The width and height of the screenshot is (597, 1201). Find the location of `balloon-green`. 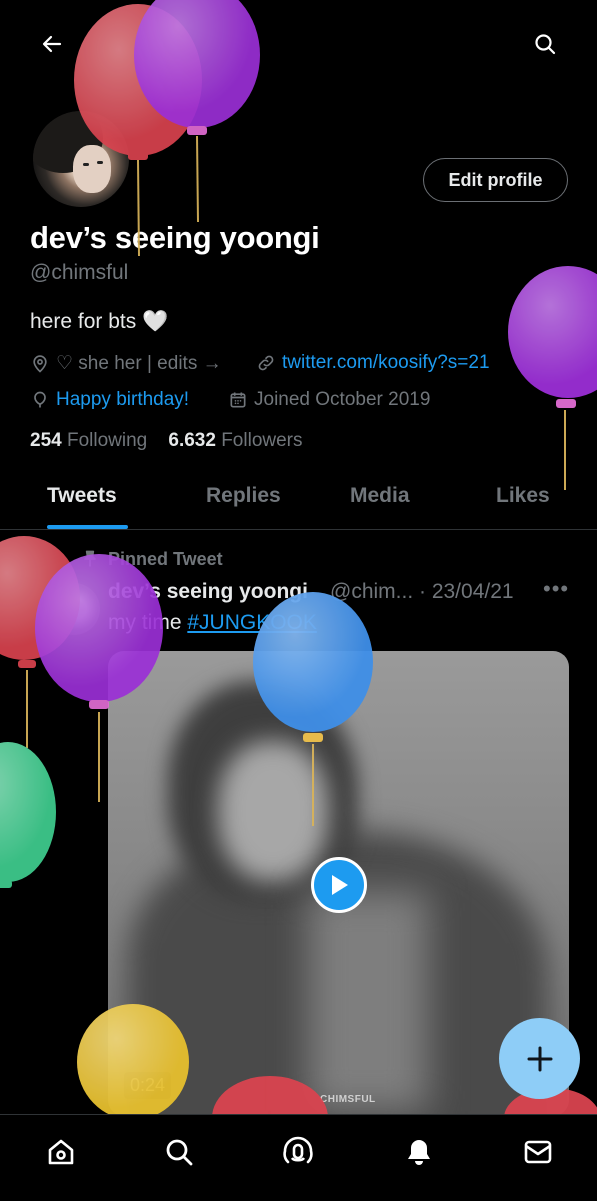

balloon-green is located at coordinates (28, 815).